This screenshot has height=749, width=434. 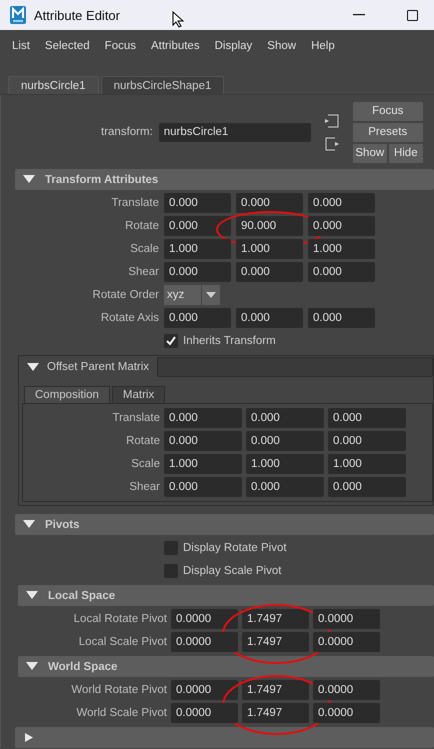 I want to click on editor-button: Hide, so click(x=405, y=153).